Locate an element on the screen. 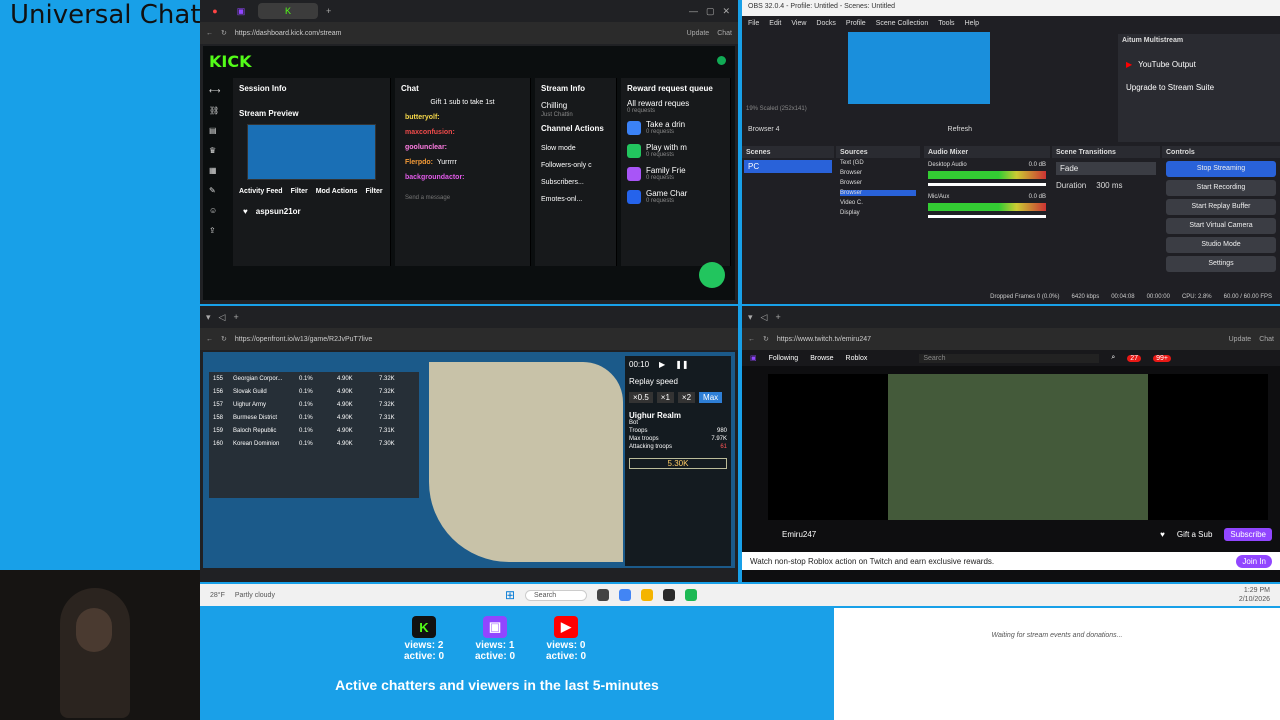  users-icon: ☺ is located at coordinates (214, 210).